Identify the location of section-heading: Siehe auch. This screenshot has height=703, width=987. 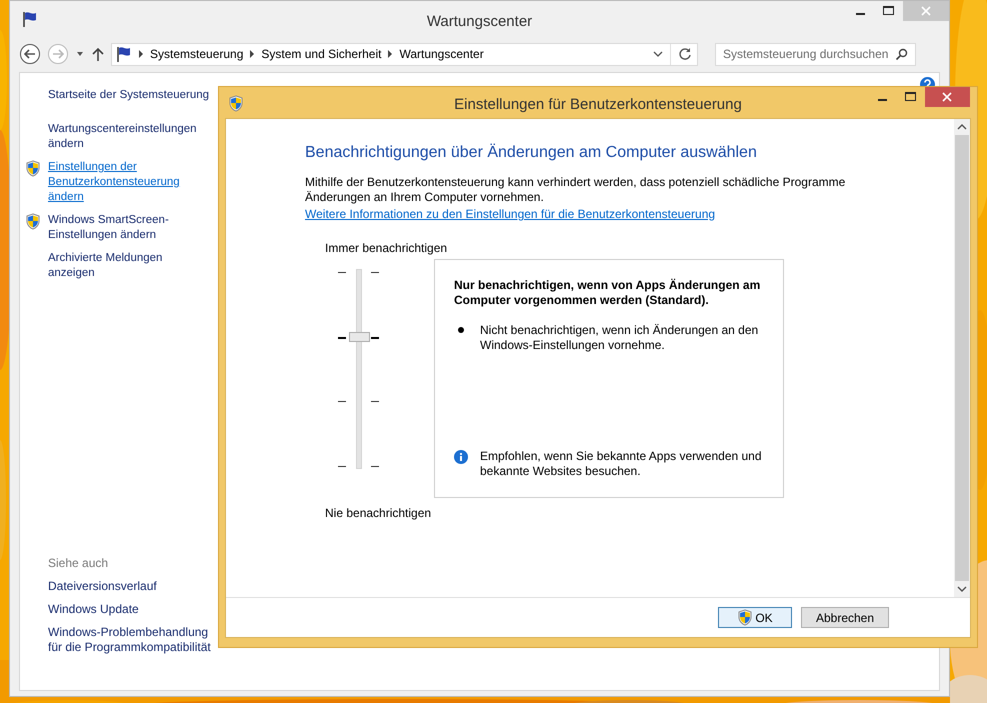
(79, 563).